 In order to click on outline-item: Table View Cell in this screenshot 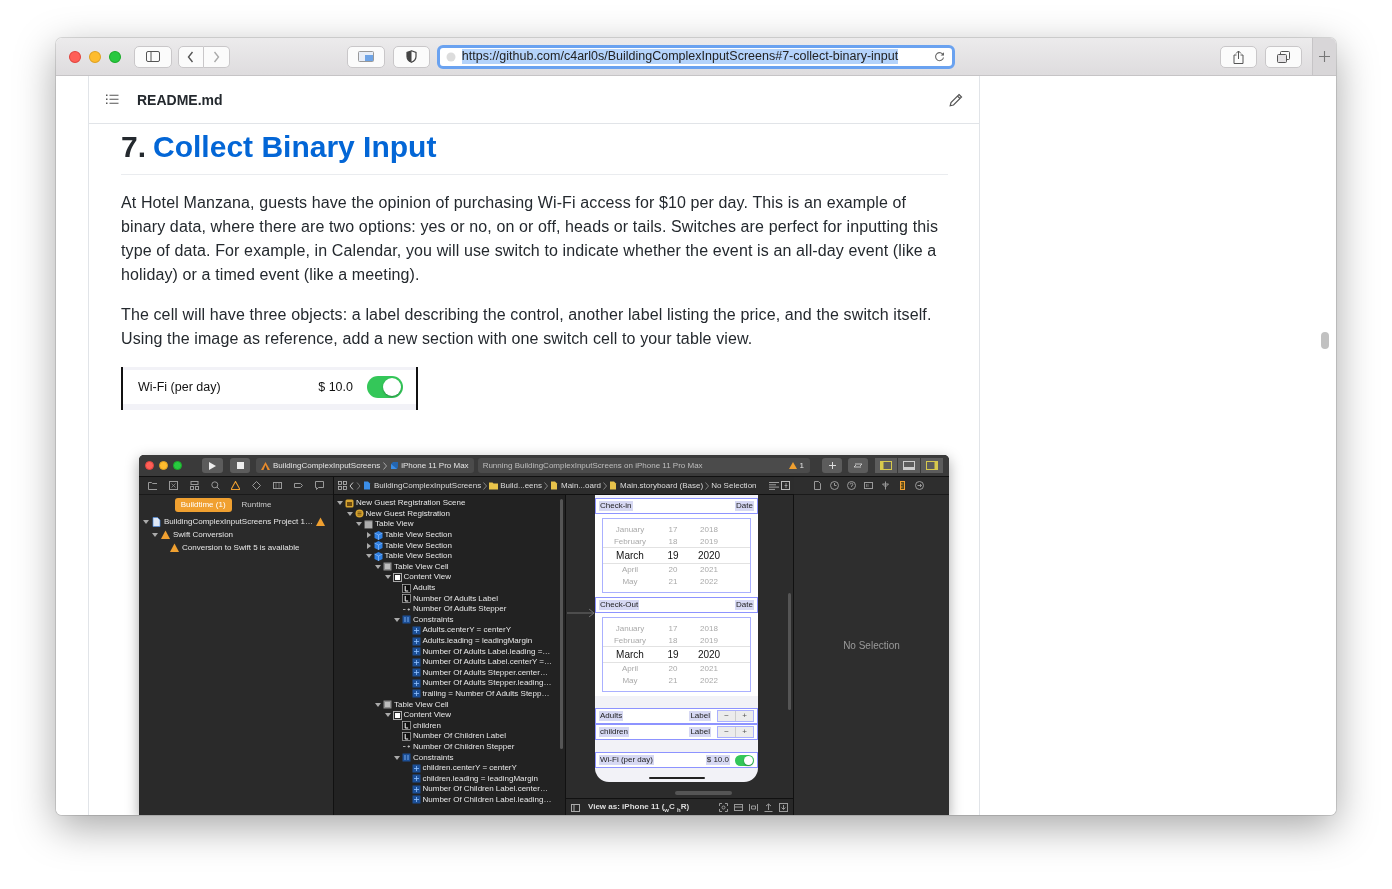, I will do `click(421, 566)`.